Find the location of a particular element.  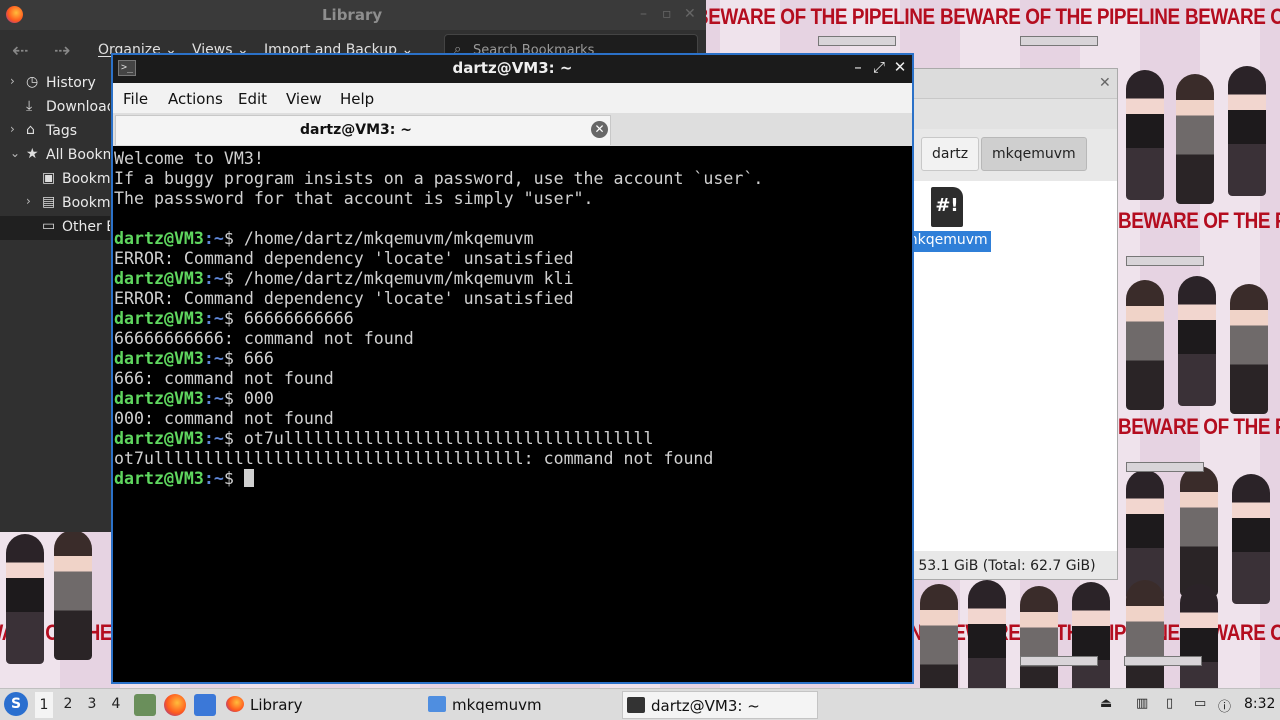

clipboard-icon: ▯ is located at coordinates (1169, 703).